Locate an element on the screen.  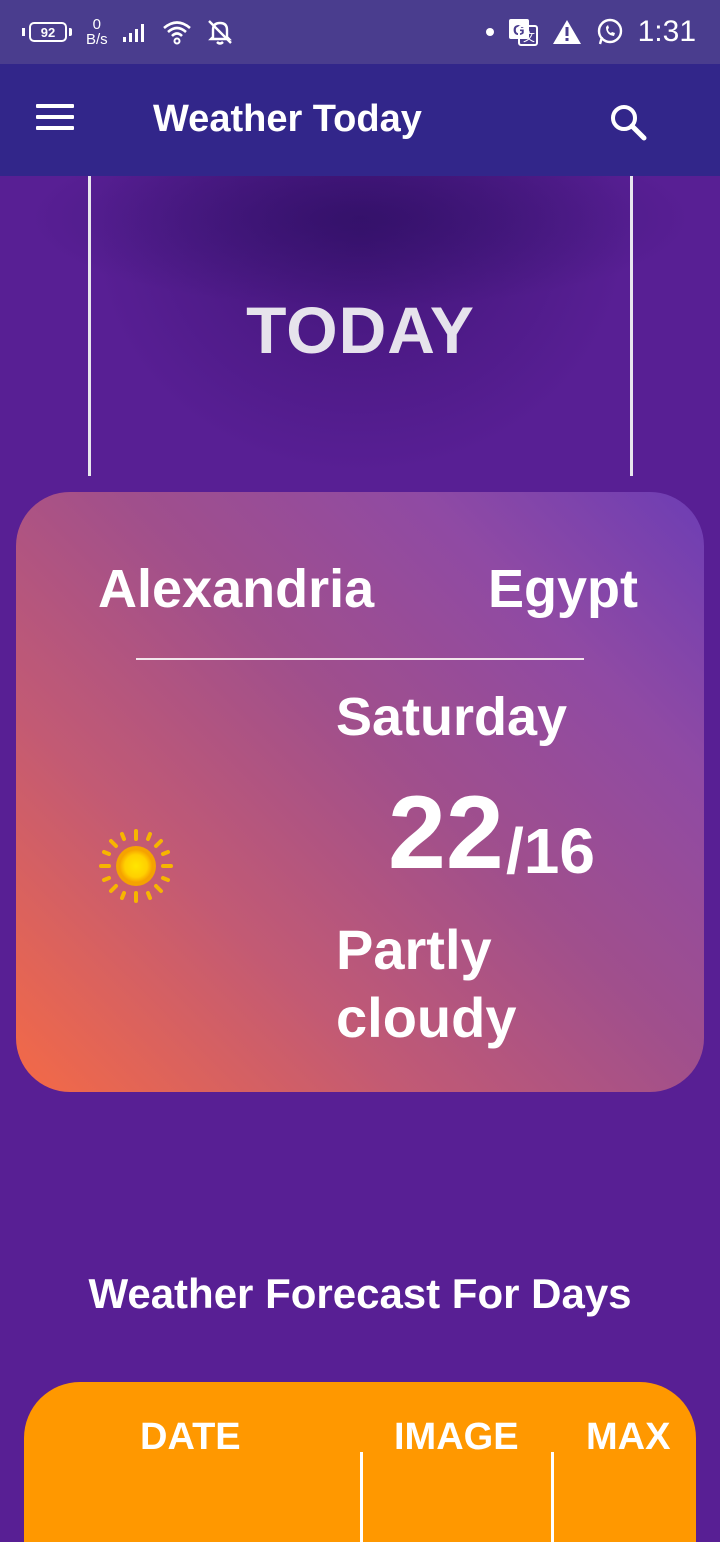
clock: 1:31 is located at coordinates (666, 31).